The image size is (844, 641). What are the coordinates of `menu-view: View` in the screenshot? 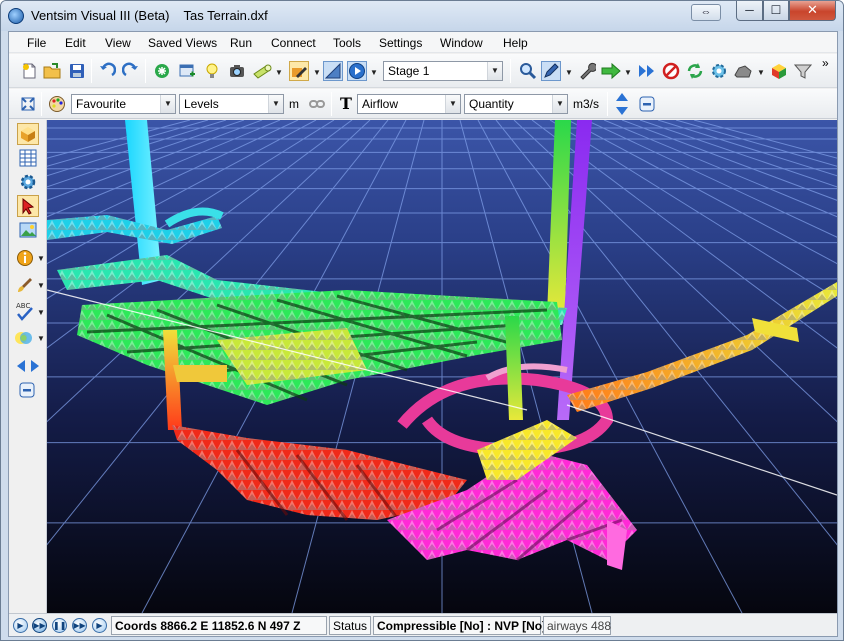 It's located at (118, 43).